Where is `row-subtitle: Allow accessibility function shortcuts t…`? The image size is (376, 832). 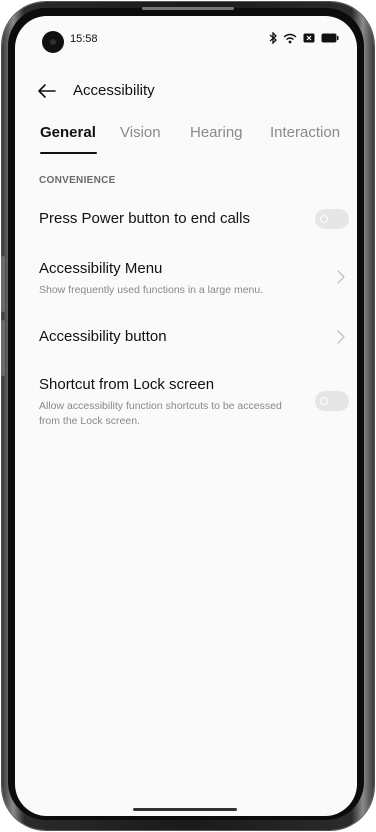 row-subtitle: Allow accessibility function shortcuts t… is located at coordinates (160, 413).